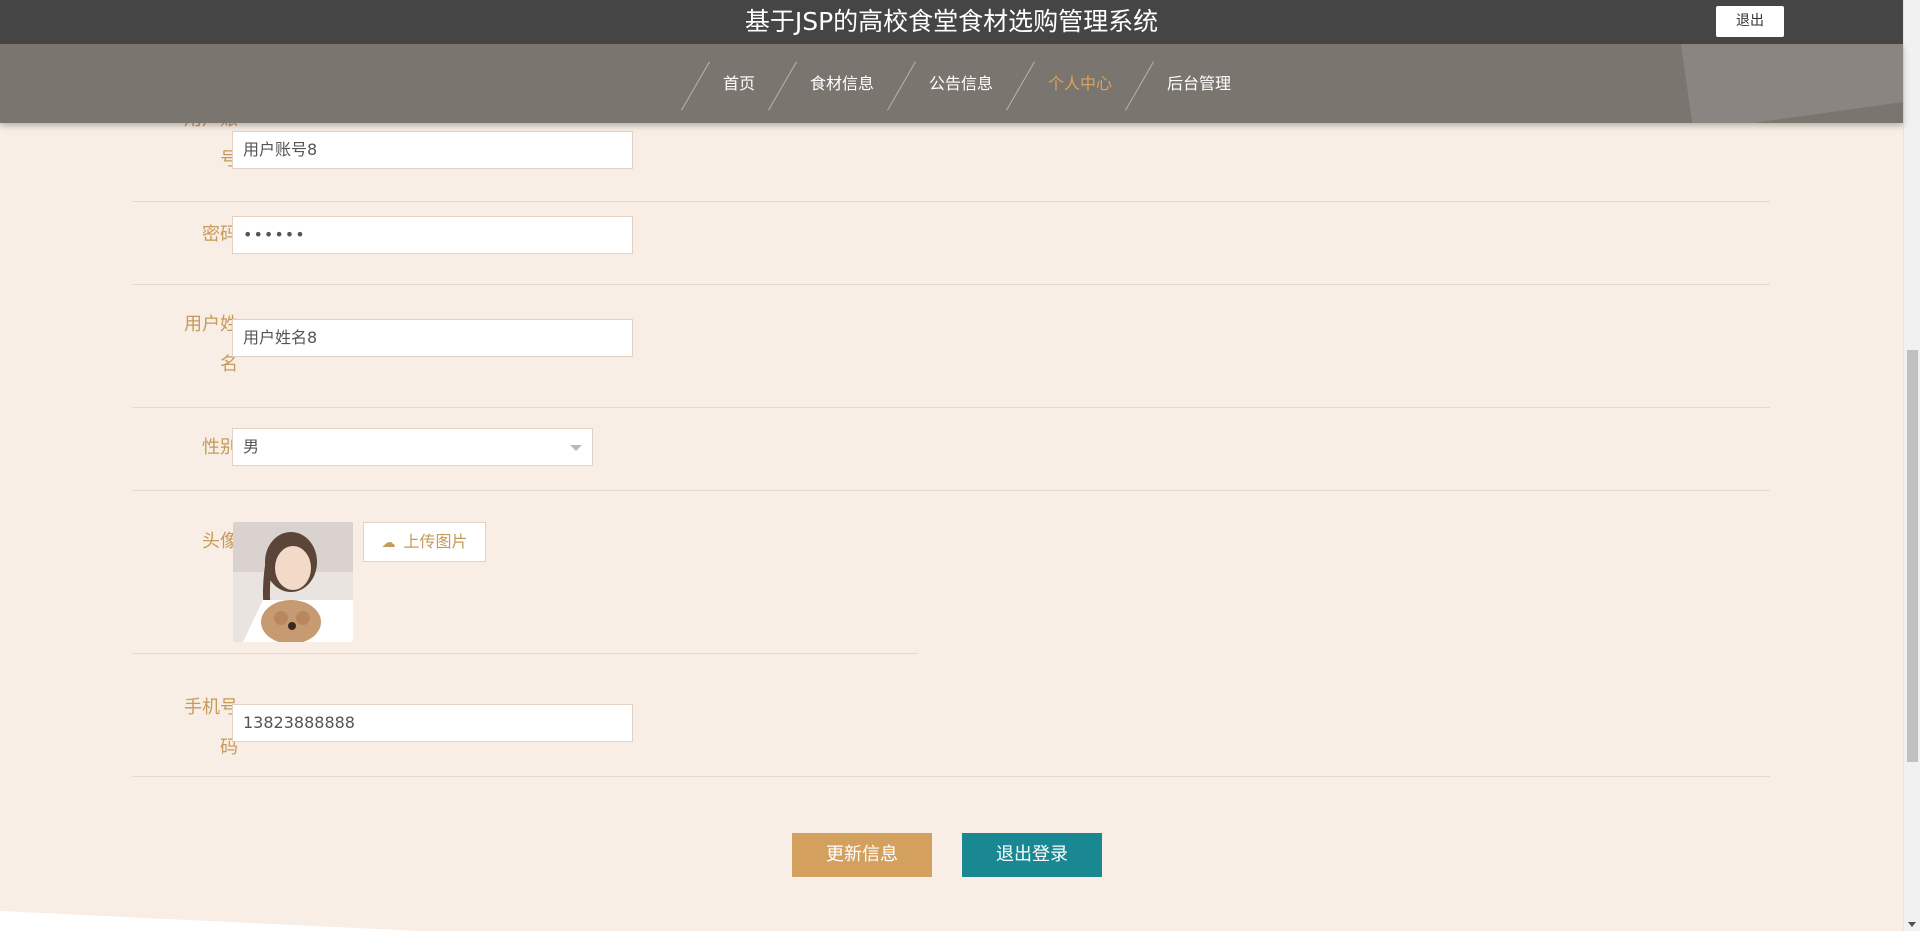  I want to click on upload-avatar-button: ☁ 上传图片, so click(424, 542).